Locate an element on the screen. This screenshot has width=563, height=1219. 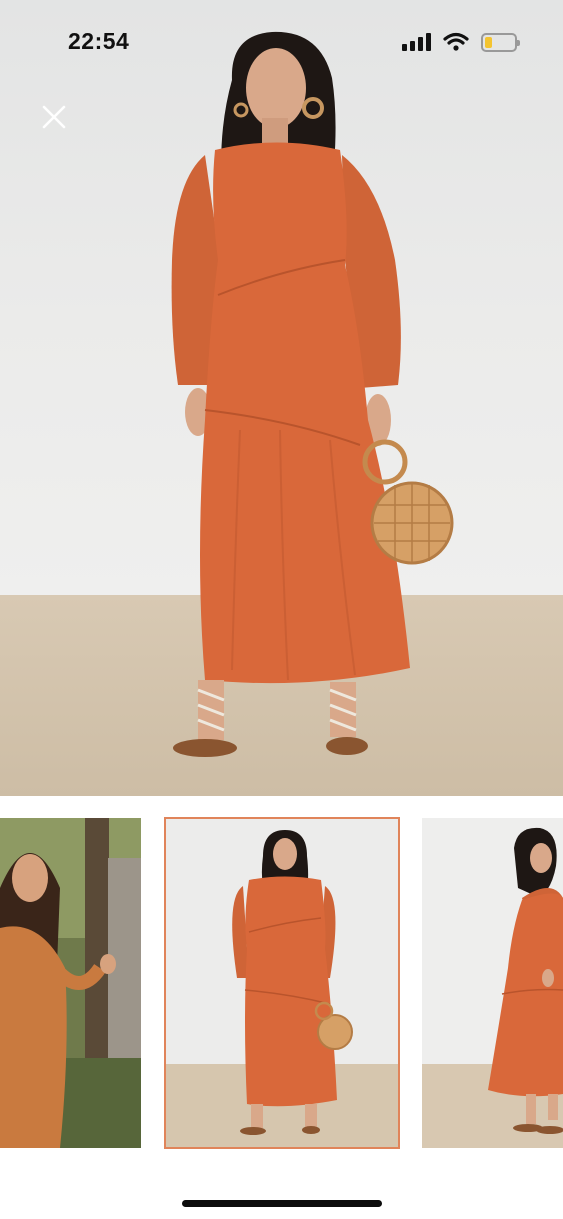
thumbnail-studio-side-image is located at coordinates (492, 983).